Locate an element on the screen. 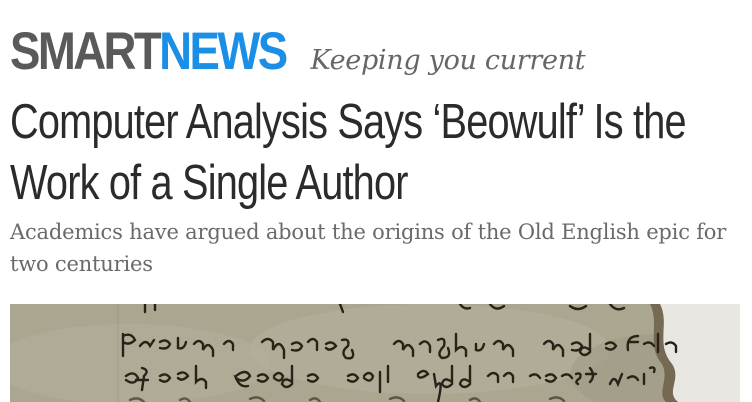 The width and height of the screenshot is (752, 402). headline-line-2: Work of a Single Author is located at coordinates (209, 183).